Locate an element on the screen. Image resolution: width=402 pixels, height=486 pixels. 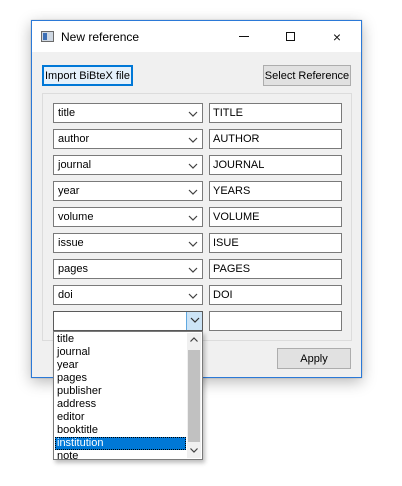
field-name-combo: pages is located at coordinates (128, 269).